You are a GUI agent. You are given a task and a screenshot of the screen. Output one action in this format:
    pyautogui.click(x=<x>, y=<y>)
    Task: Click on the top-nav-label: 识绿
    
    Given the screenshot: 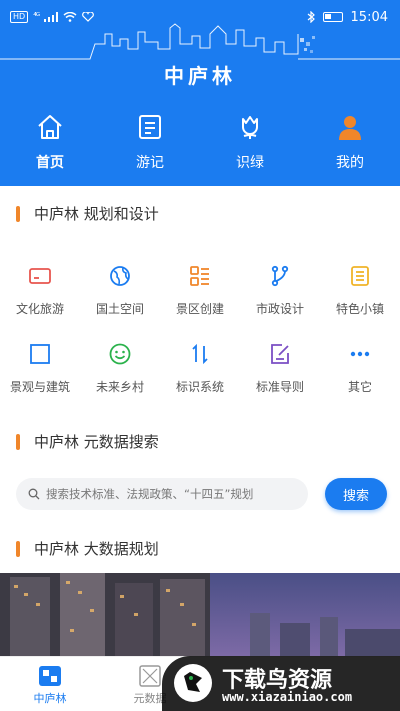 What is the action you would take?
    pyautogui.click(x=250, y=163)
    